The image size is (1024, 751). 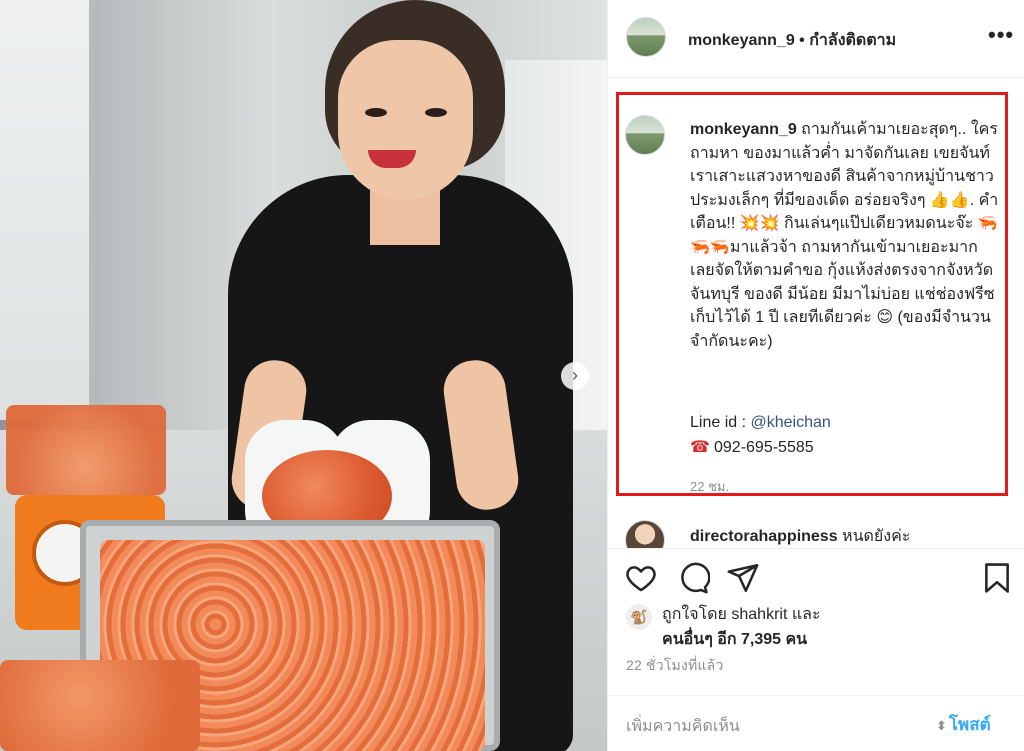 I want to click on comment-text: directorahappiness หนดยังค่ะ, so click(x=800, y=536).